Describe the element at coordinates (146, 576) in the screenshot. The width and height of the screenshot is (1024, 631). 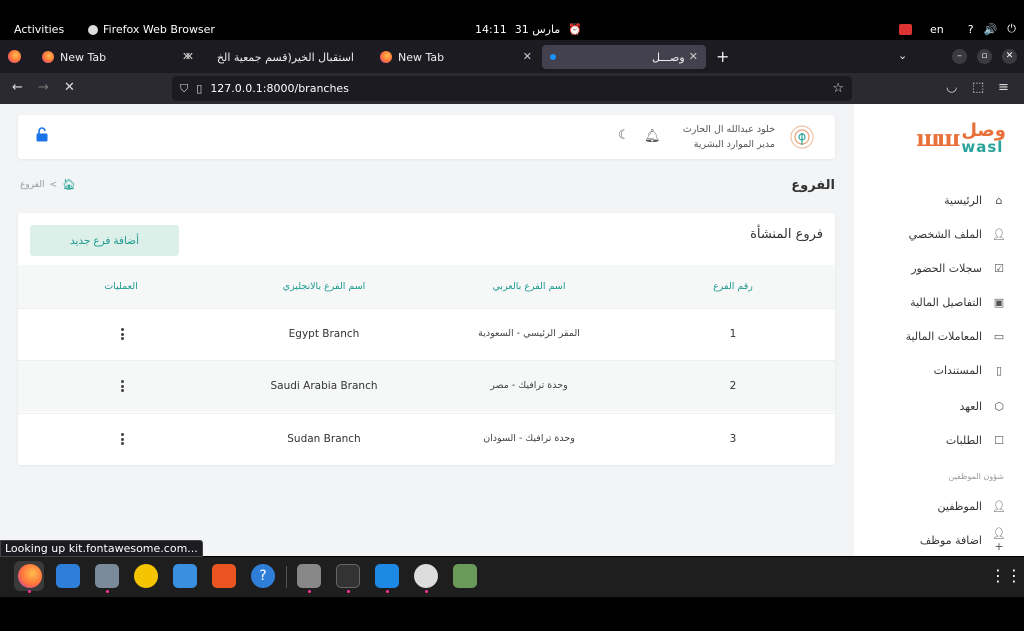
I see `rhythmbox-icon` at that location.